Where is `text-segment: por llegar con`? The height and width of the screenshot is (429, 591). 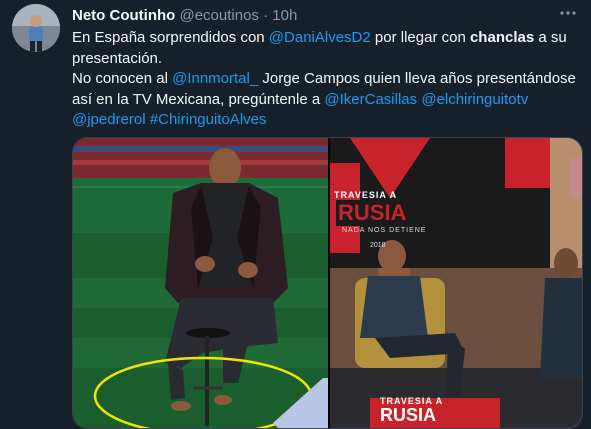 text-segment: por llegar con is located at coordinates (420, 37).